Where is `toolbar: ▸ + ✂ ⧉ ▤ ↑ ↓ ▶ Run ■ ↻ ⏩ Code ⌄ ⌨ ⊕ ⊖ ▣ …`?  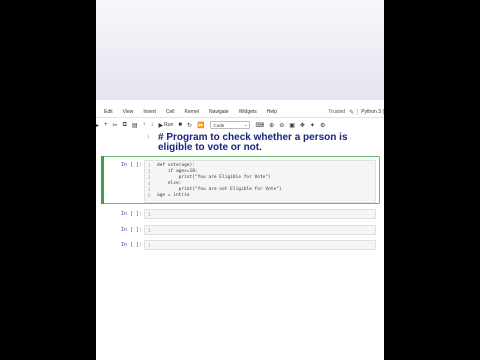
toolbar: ▸ + ✂ ⧉ ▤ ↑ ↓ ▶ Run ■ ↻ ⏩ Code ⌄ ⌨ ⊕ ⊖ ▣ … is located at coordinates (240, 125).